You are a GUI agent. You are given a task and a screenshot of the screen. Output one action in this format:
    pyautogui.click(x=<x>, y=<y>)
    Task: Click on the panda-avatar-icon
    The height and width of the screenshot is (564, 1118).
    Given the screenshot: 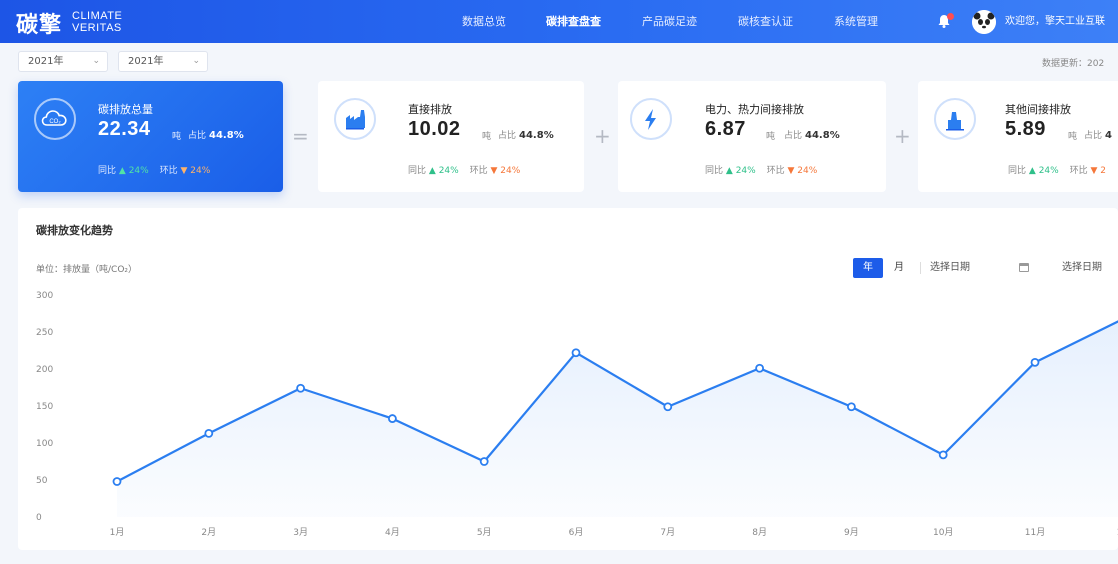 What is the action you would take?
    pyautogui.click(x=984, y=22)
    